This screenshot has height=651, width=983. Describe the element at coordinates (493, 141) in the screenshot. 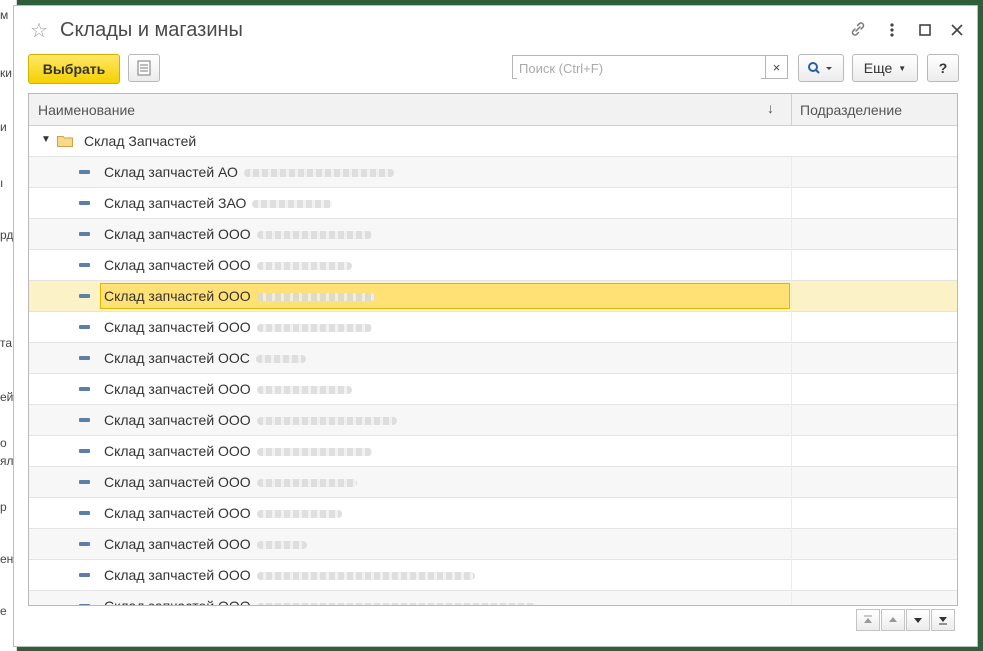

I see `group-row: ▼ Склад Запчастей` at that location.